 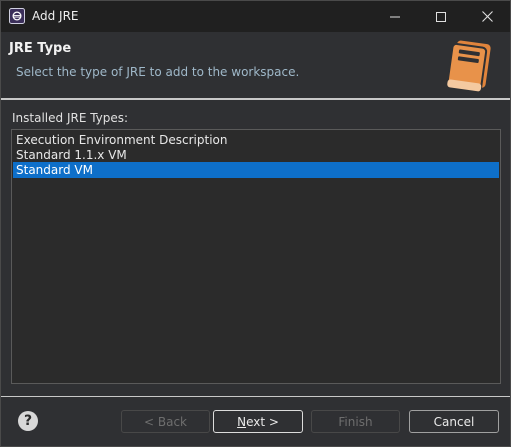 I want to click on close-button, so click(x=487, y=16).